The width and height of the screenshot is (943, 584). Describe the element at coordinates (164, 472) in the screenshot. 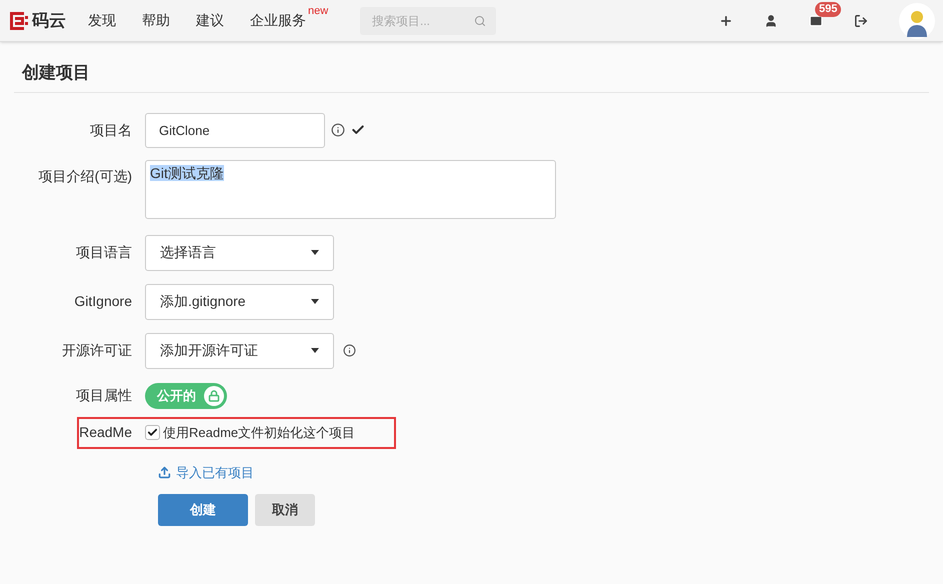

I see `upload-icon` at that location.